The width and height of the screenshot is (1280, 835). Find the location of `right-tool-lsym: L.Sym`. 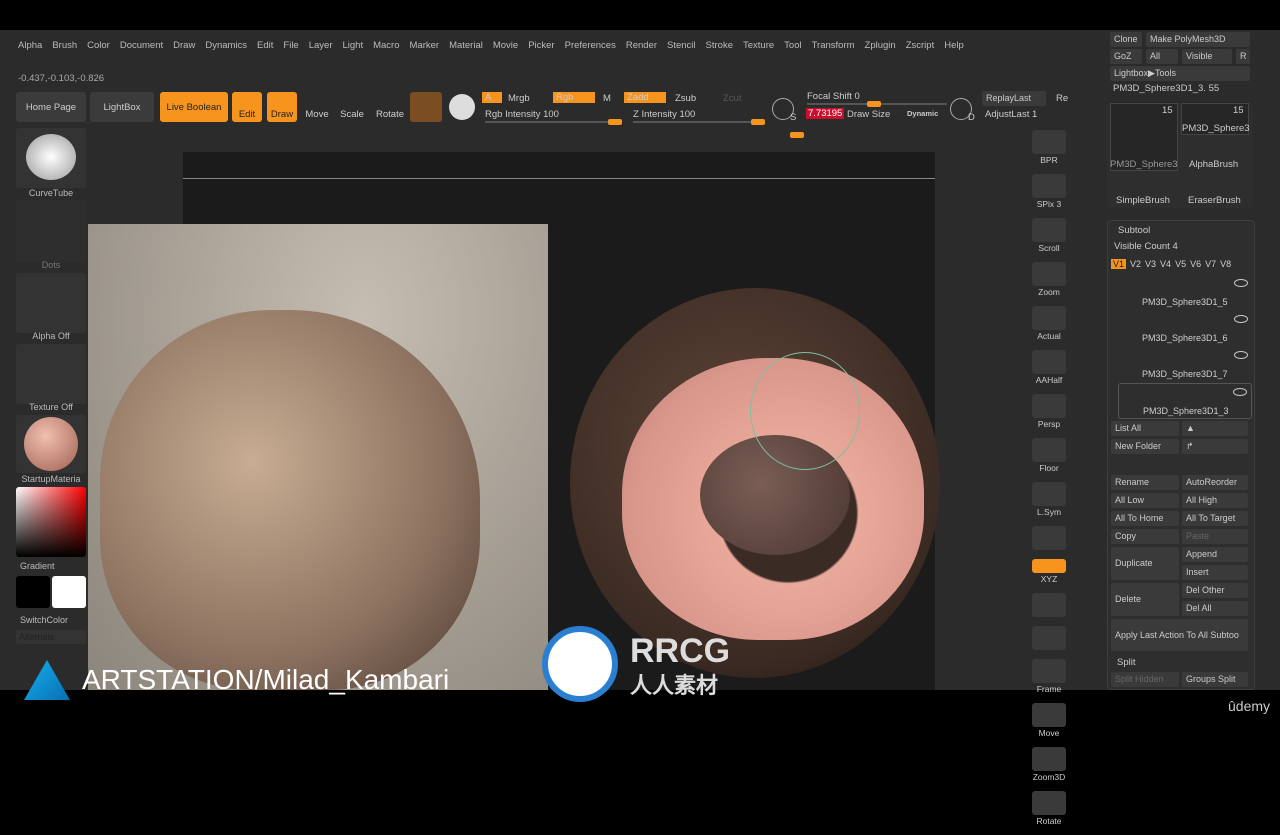

right-tool-lsym: L.Sym is located at coordinates (1049, 499).